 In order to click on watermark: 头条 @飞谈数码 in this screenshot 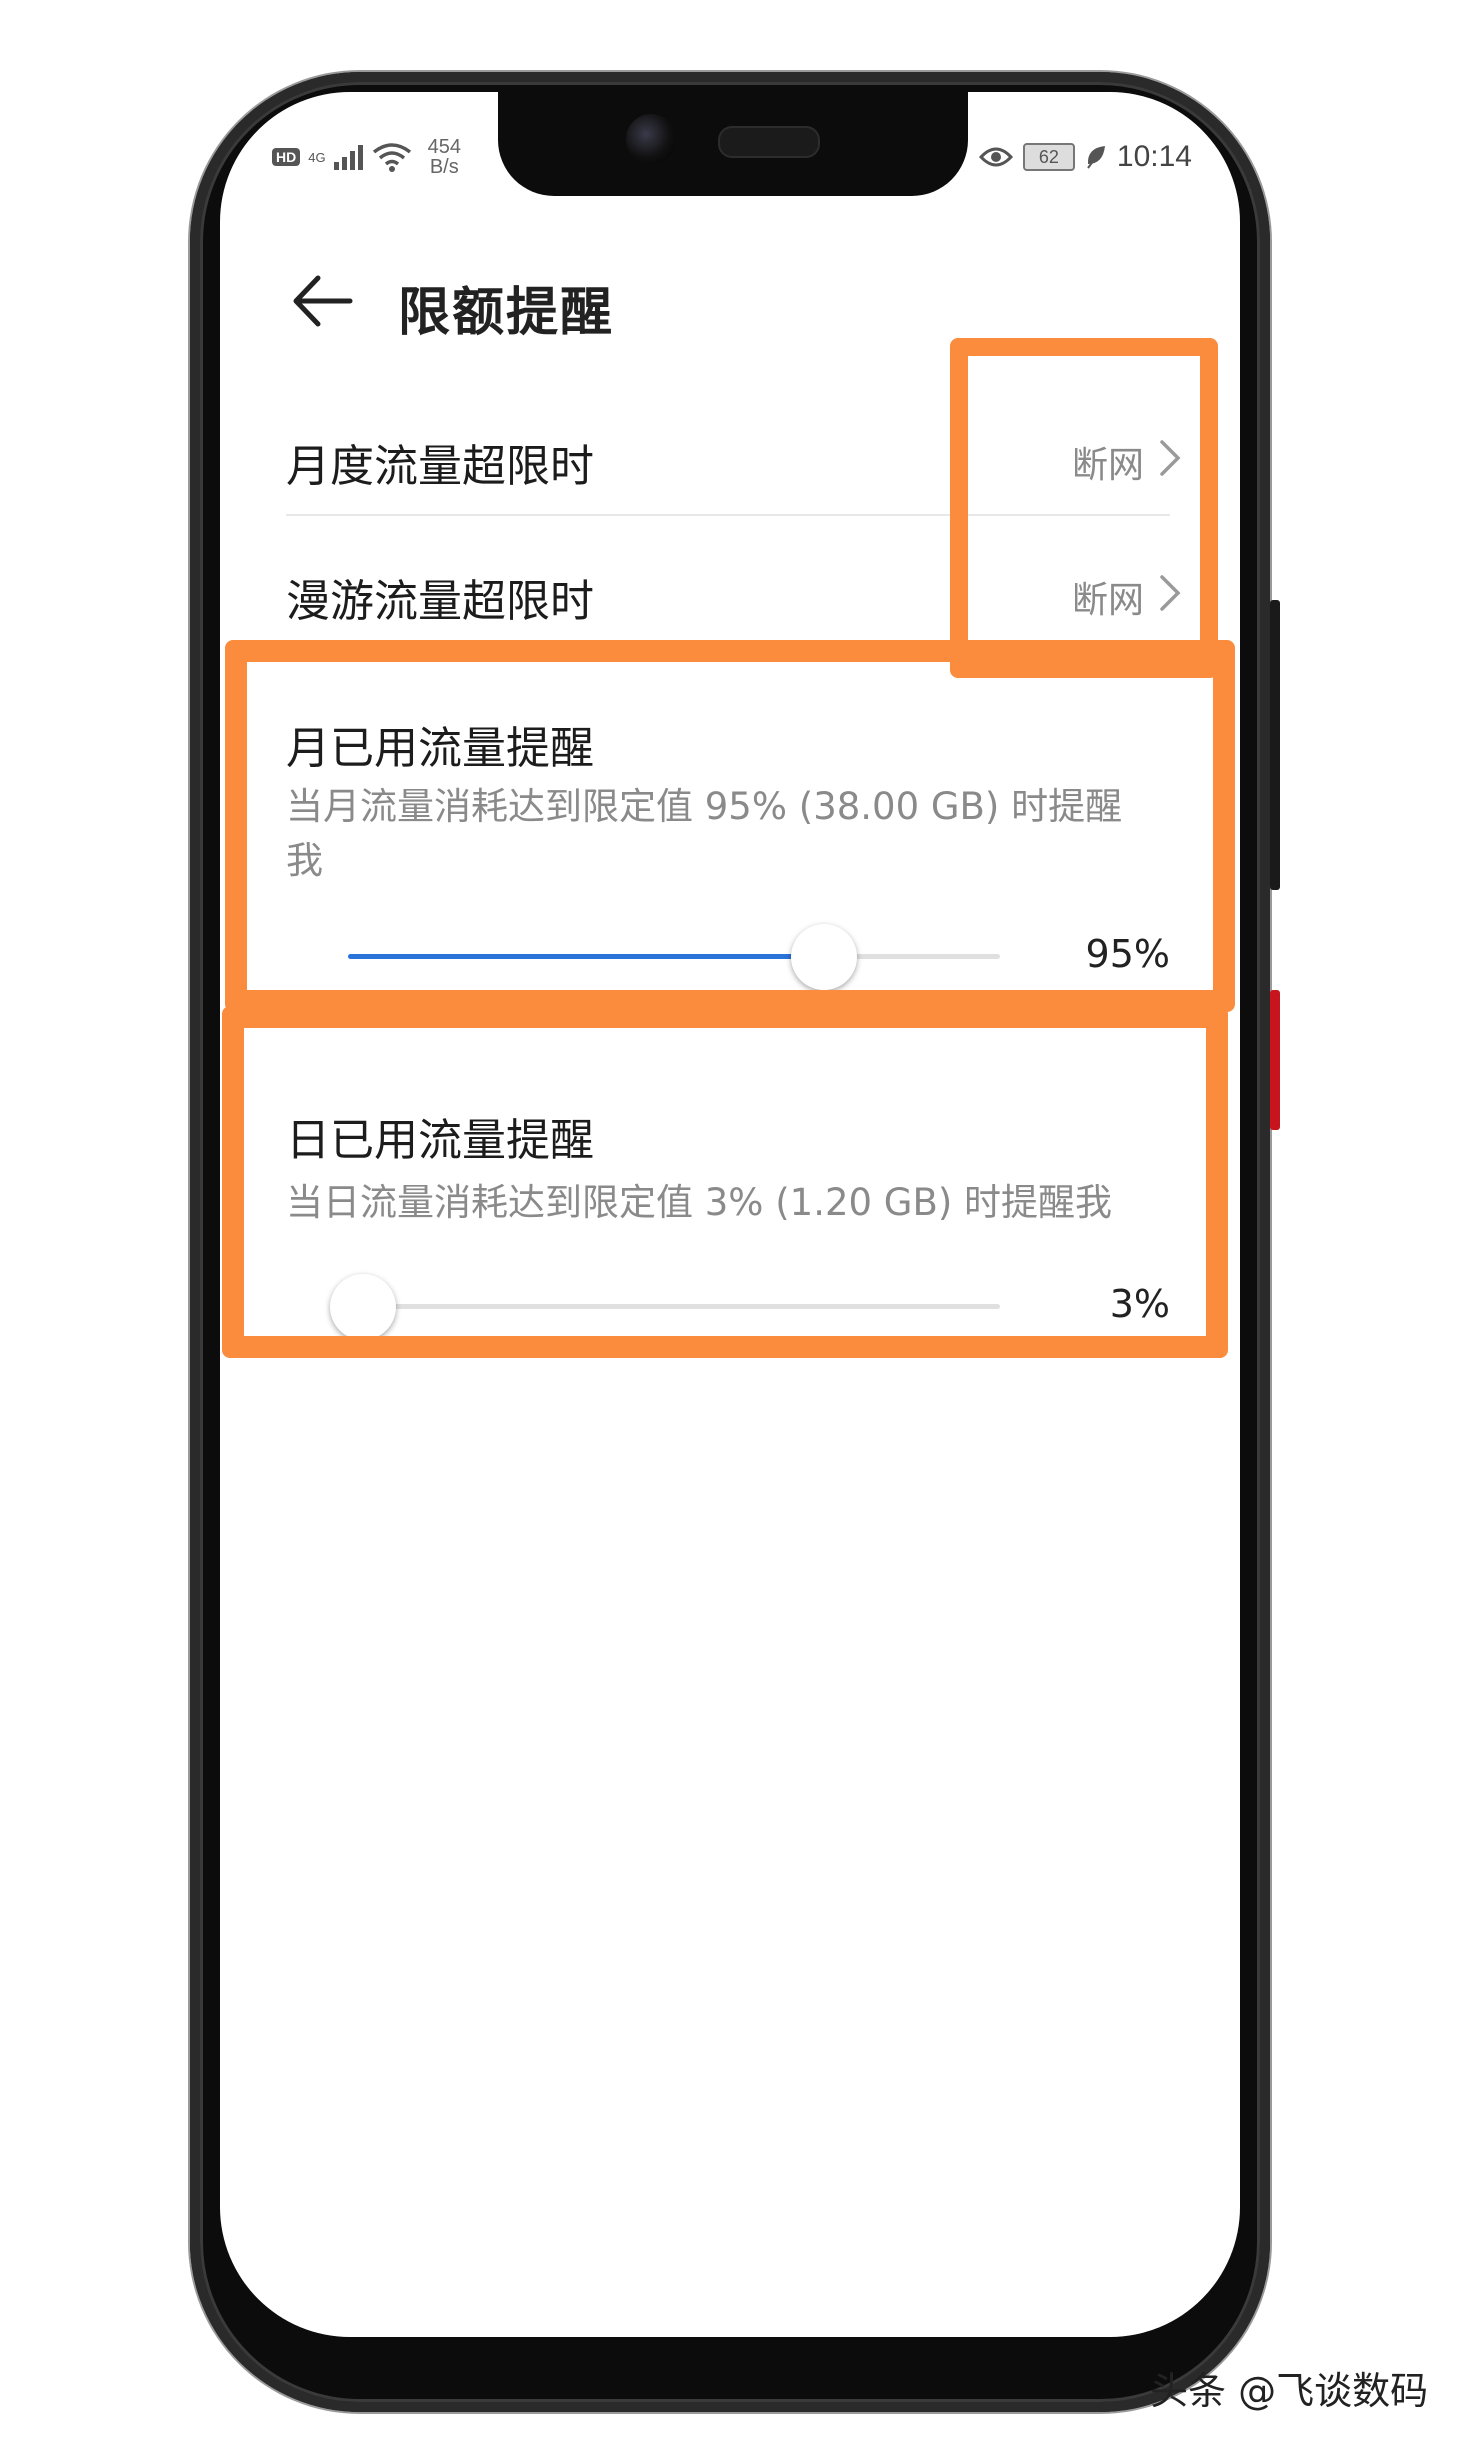, I will do `click(1289, 2391)`.